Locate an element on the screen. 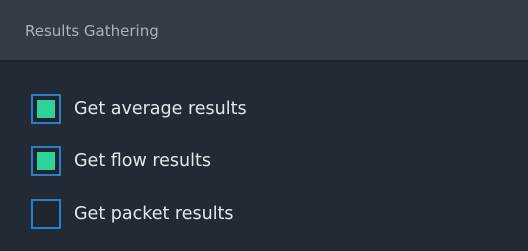 The image size is (528, 251). get-flow-results-option: Get flow results is located at coordinates (121, 161).